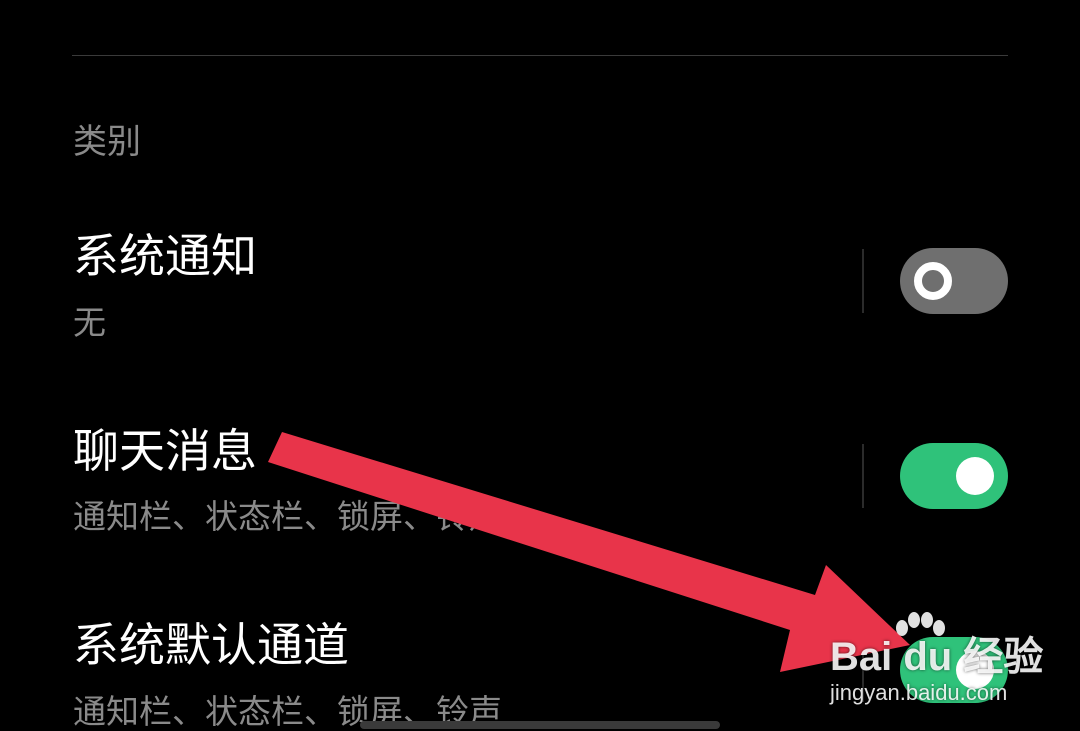 This screenshot has height=731, width=1080. What do you see at coordinates (540, 55) in the screenshot?
I see `top-divider` at bounding box center [540, 55].